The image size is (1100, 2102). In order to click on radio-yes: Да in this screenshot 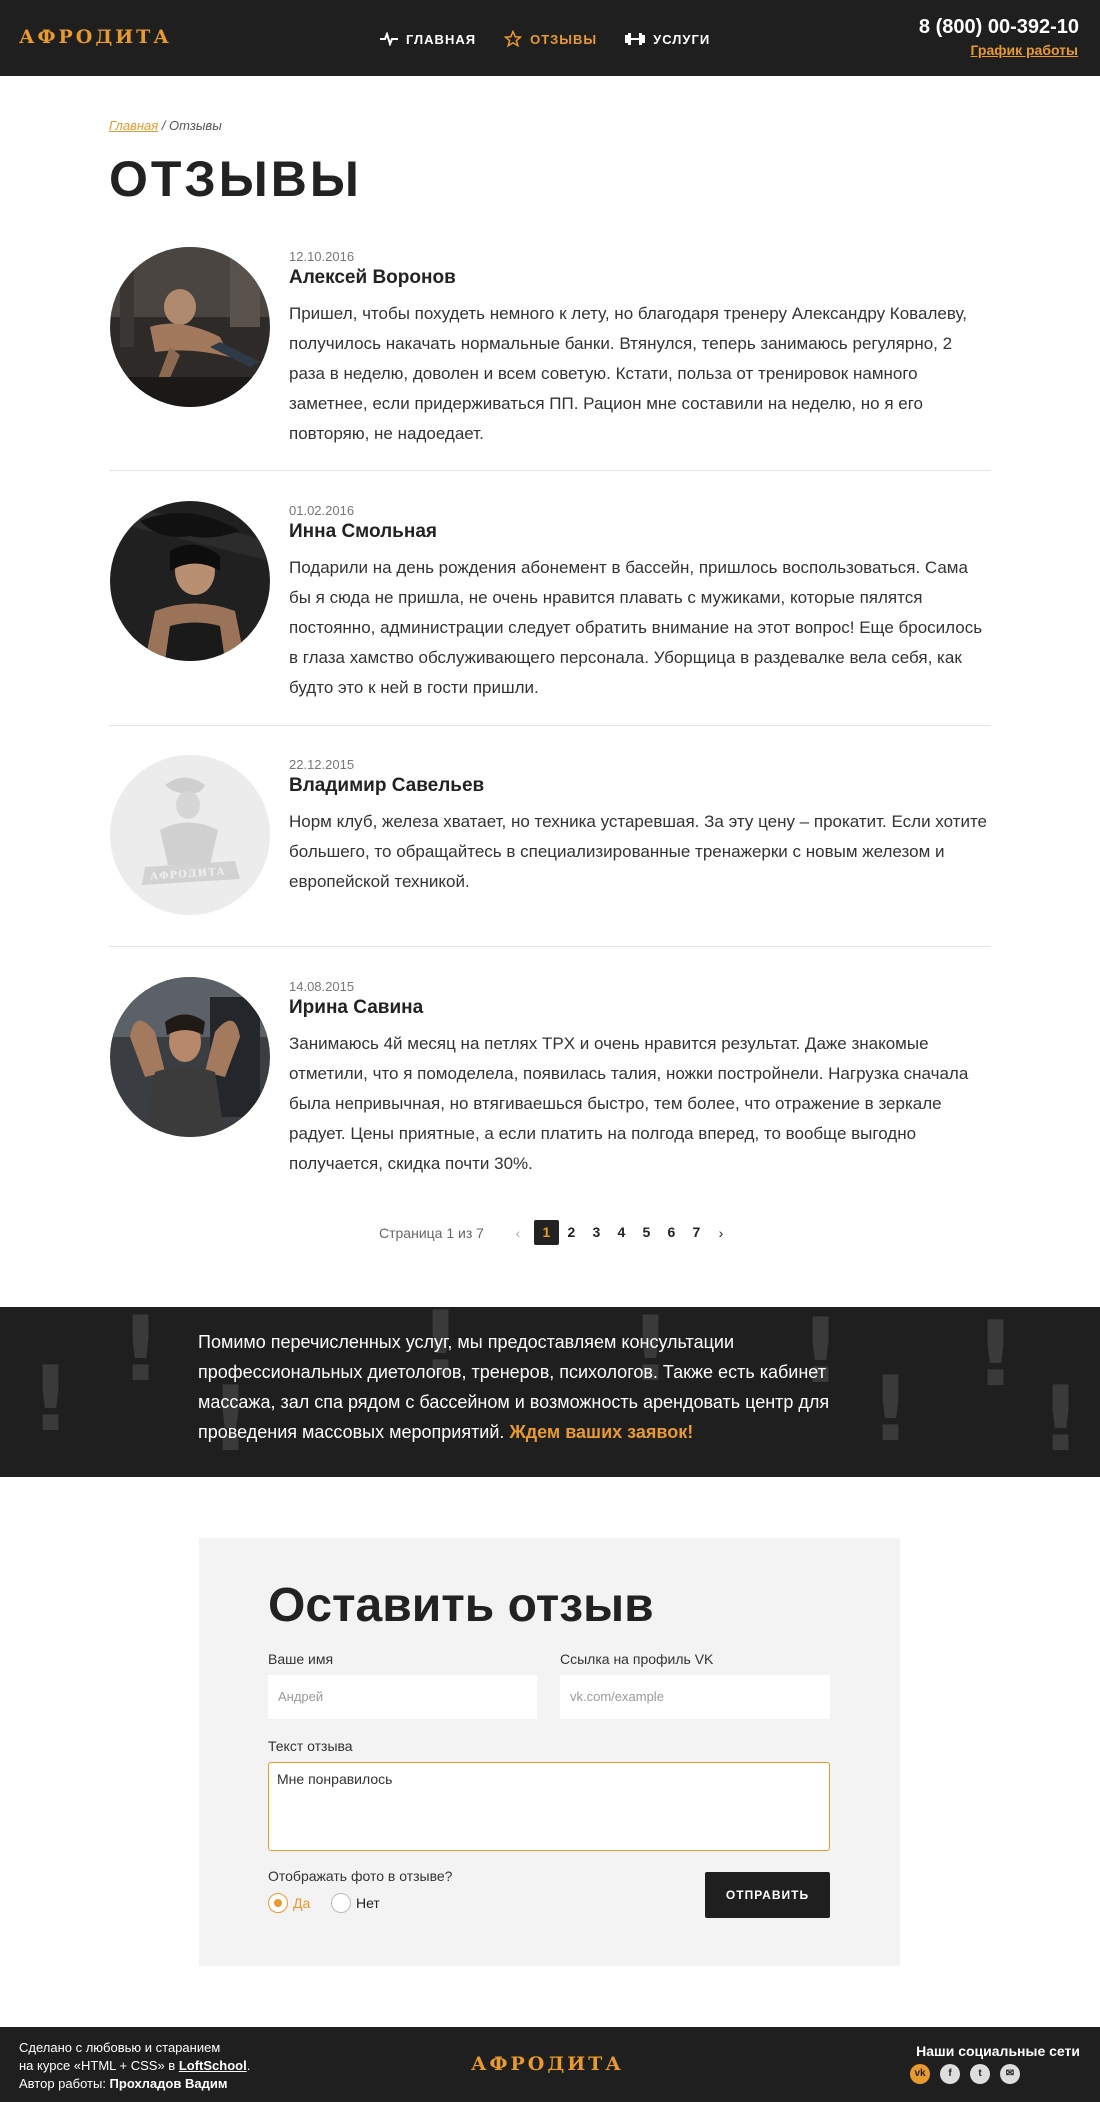, I will do `click(289, 1903)`.